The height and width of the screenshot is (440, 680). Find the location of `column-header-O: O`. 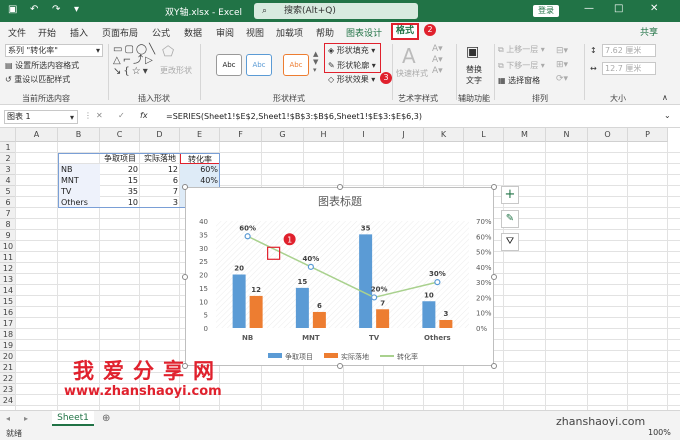

column-header-O: O is located at coordinates (608, 135).